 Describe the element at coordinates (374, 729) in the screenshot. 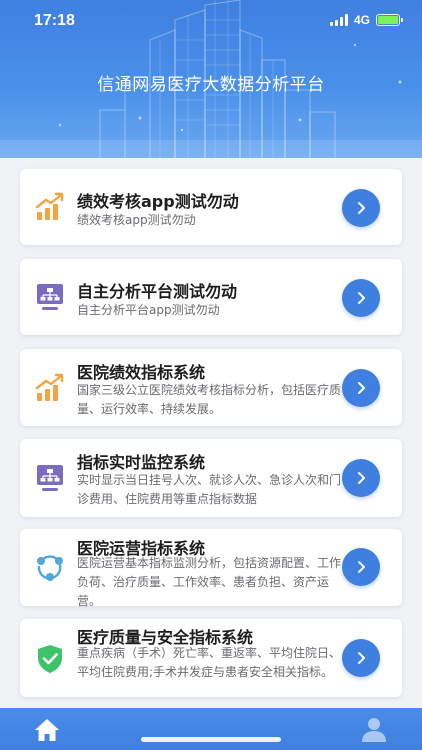

I see `user-icon` at that location.